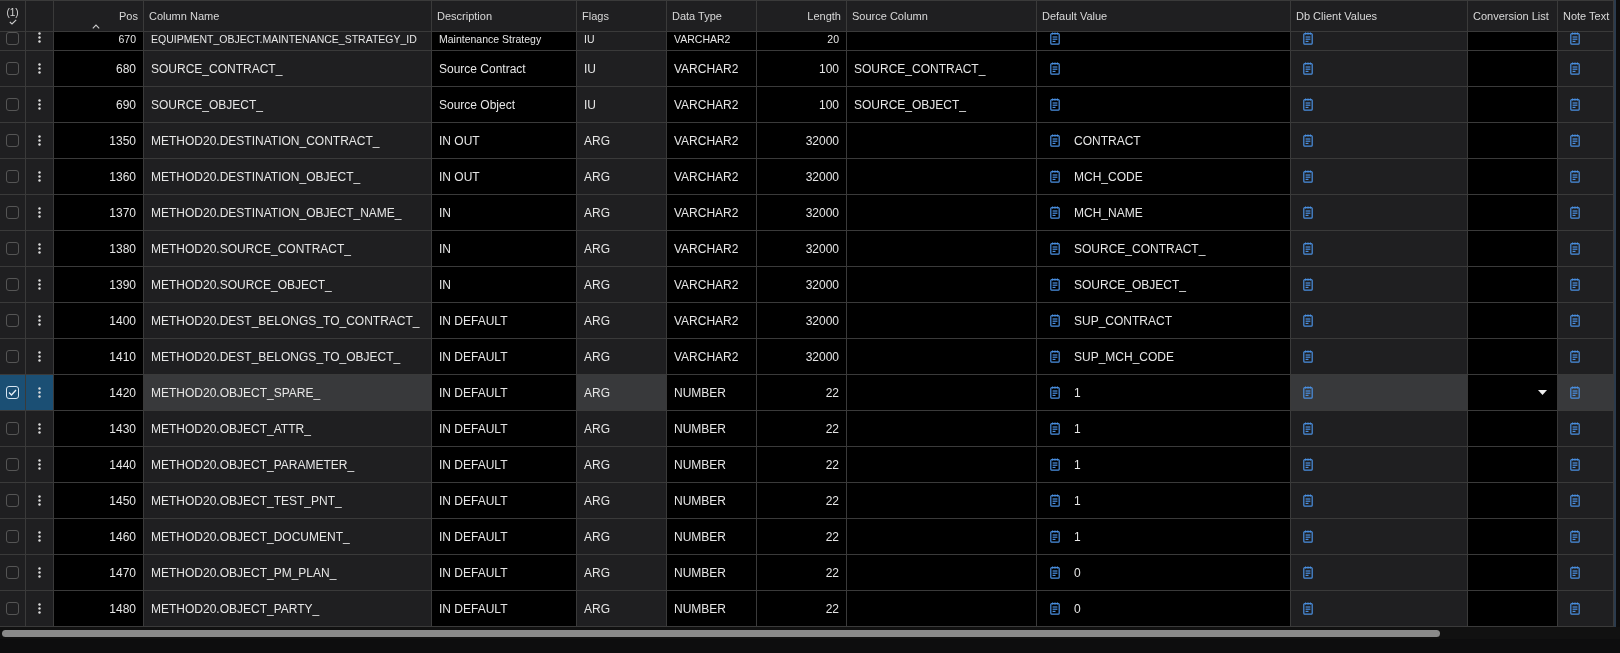 This screenshot has width=1620, height=653. Describe the element at coordinates (1164, 320) in the screenshot. I see `table-cell: SUP_CONTRACT` at that location.